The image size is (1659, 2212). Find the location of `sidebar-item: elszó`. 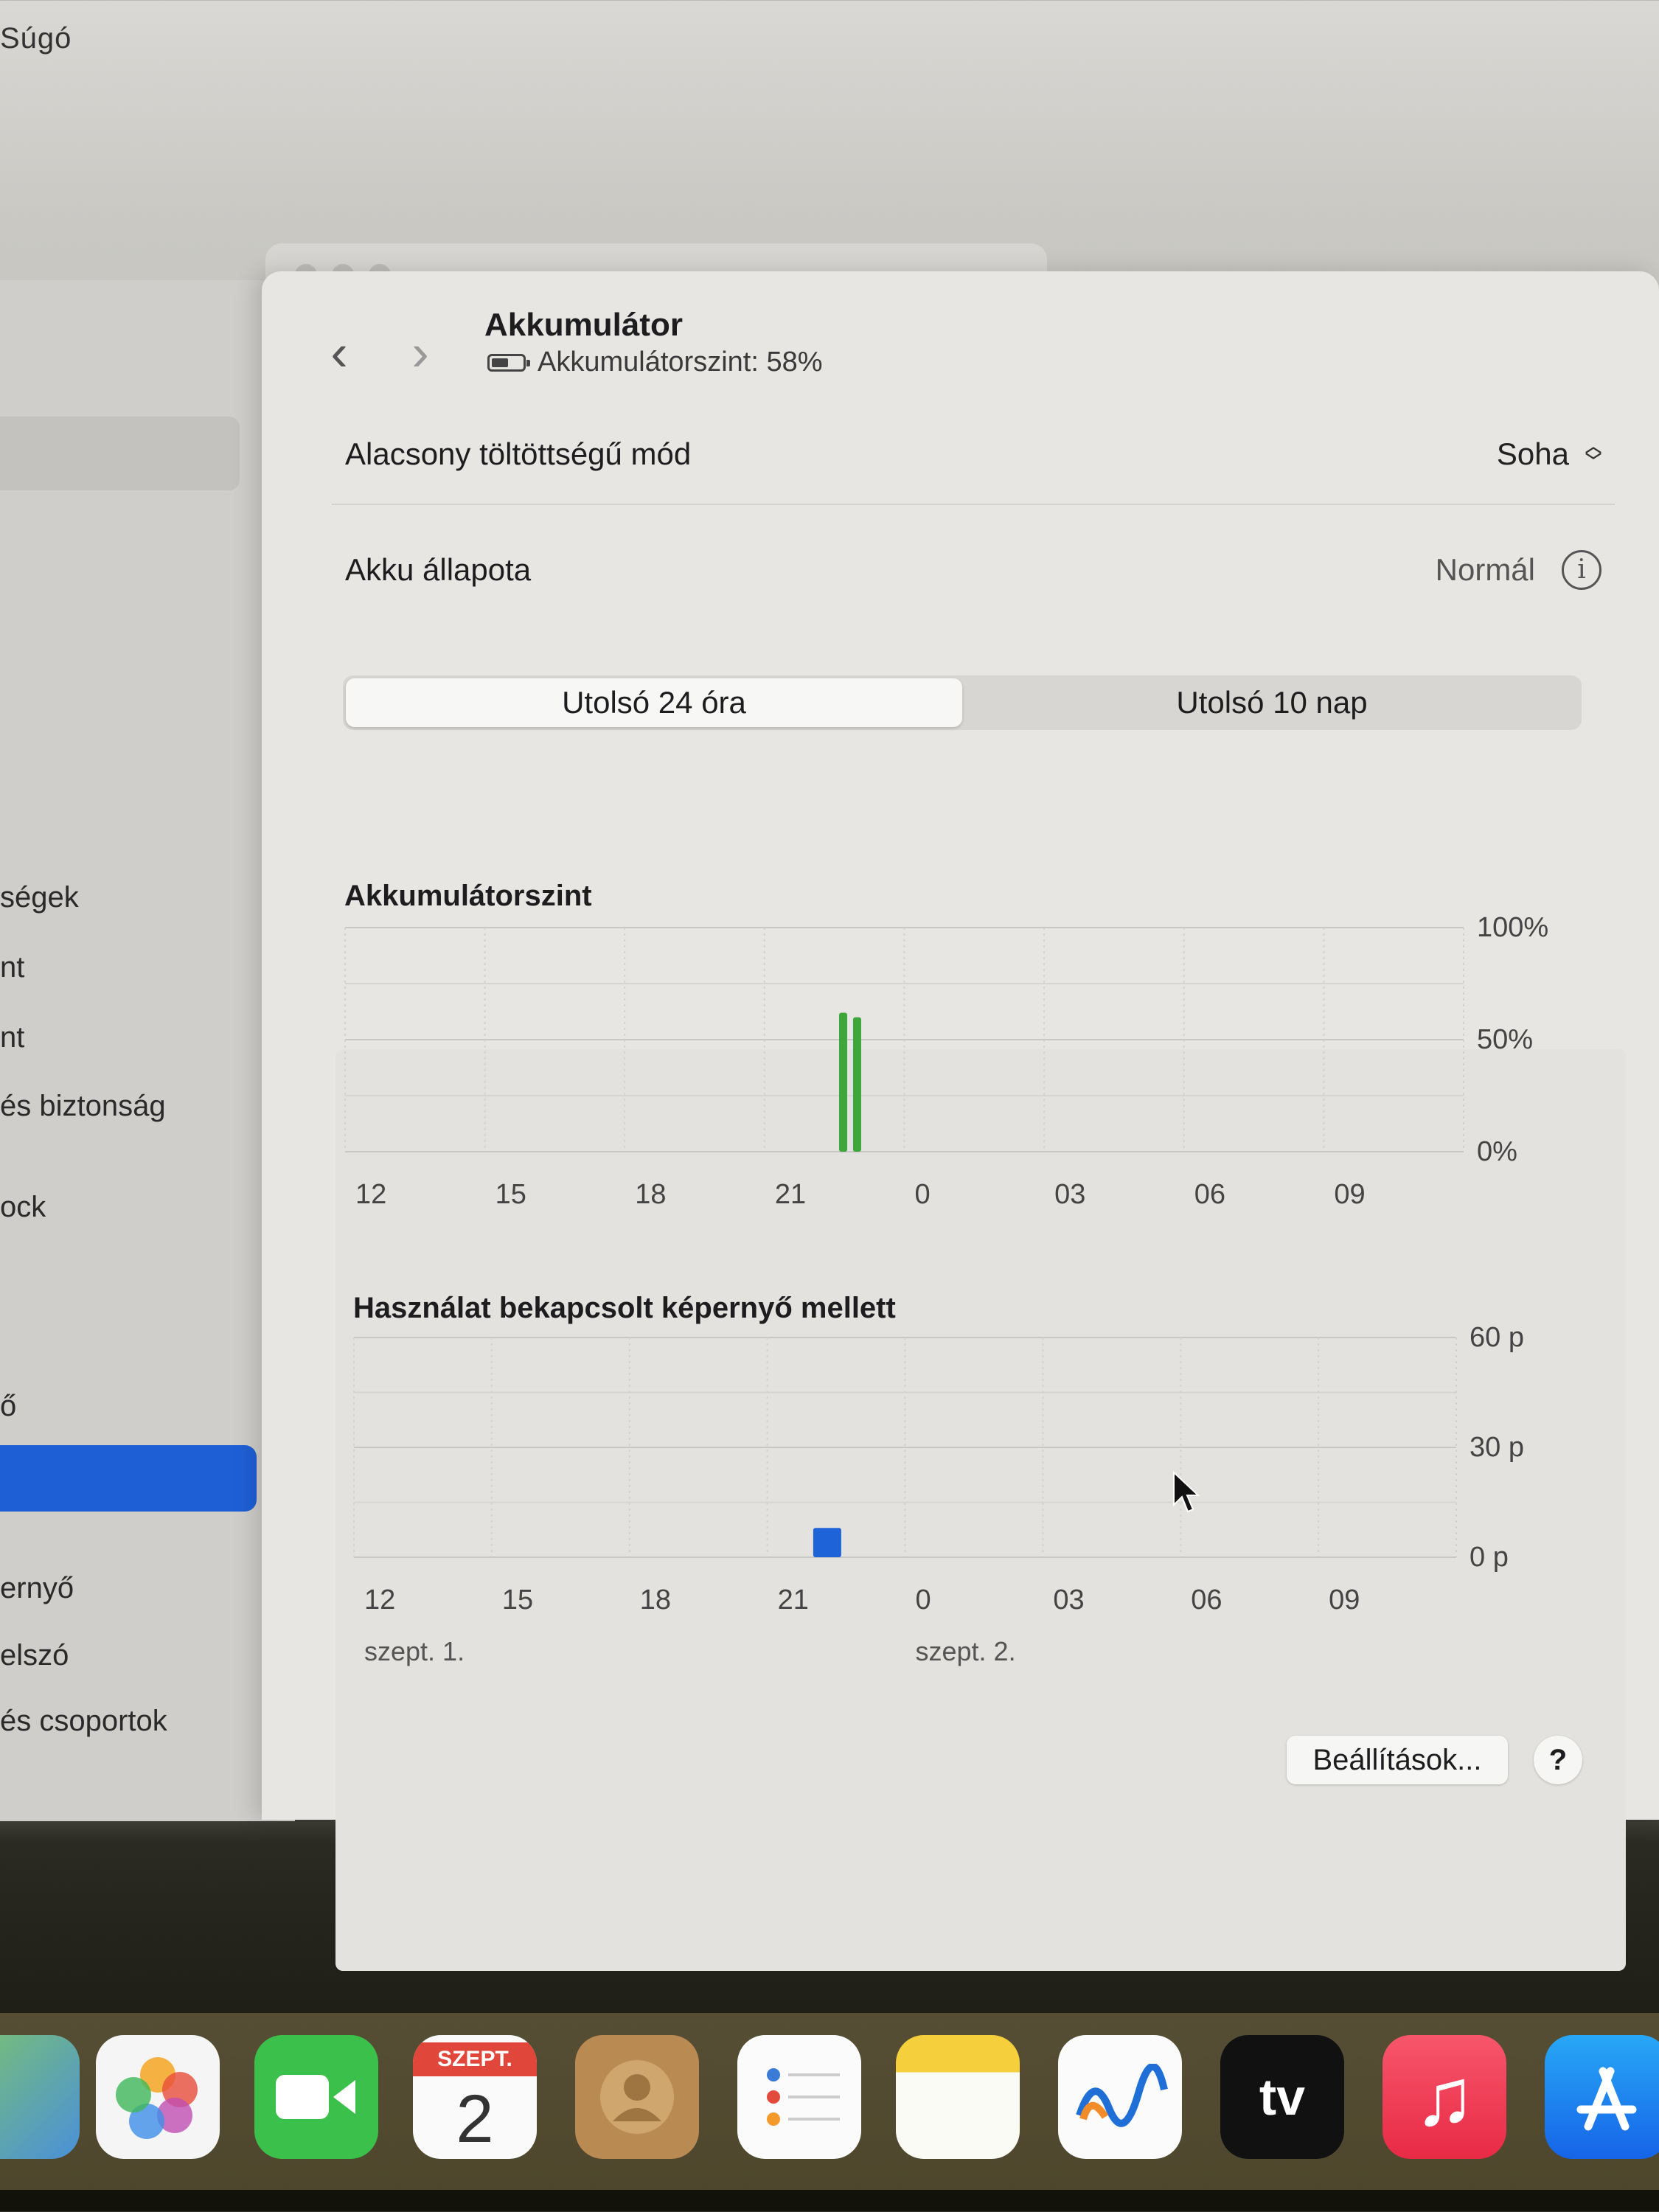

sidebar-item: elszó is located at coordinates (34, 1655).